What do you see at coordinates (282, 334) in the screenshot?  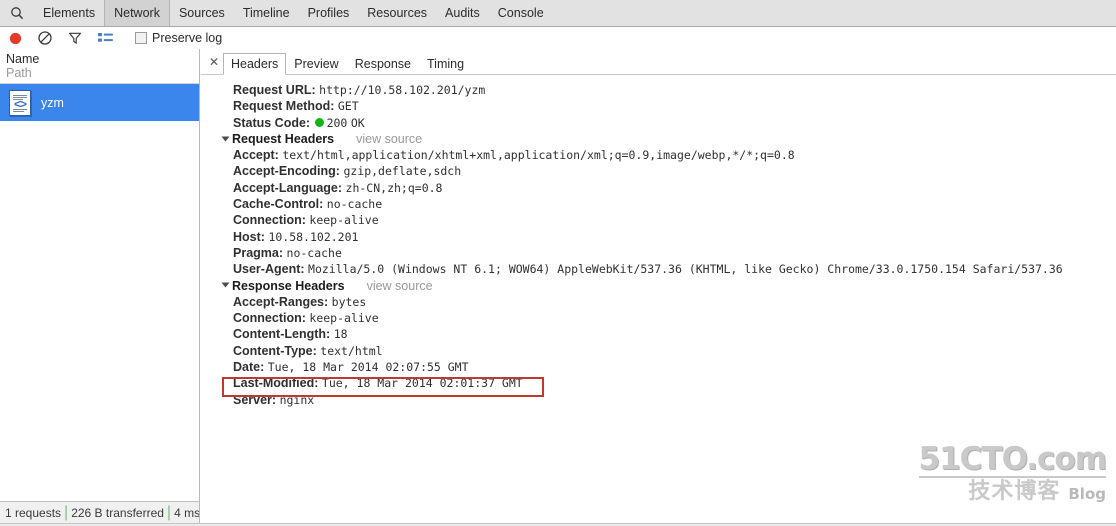 I see `header-key: Content-Length:` at bounding box center [282, 334].